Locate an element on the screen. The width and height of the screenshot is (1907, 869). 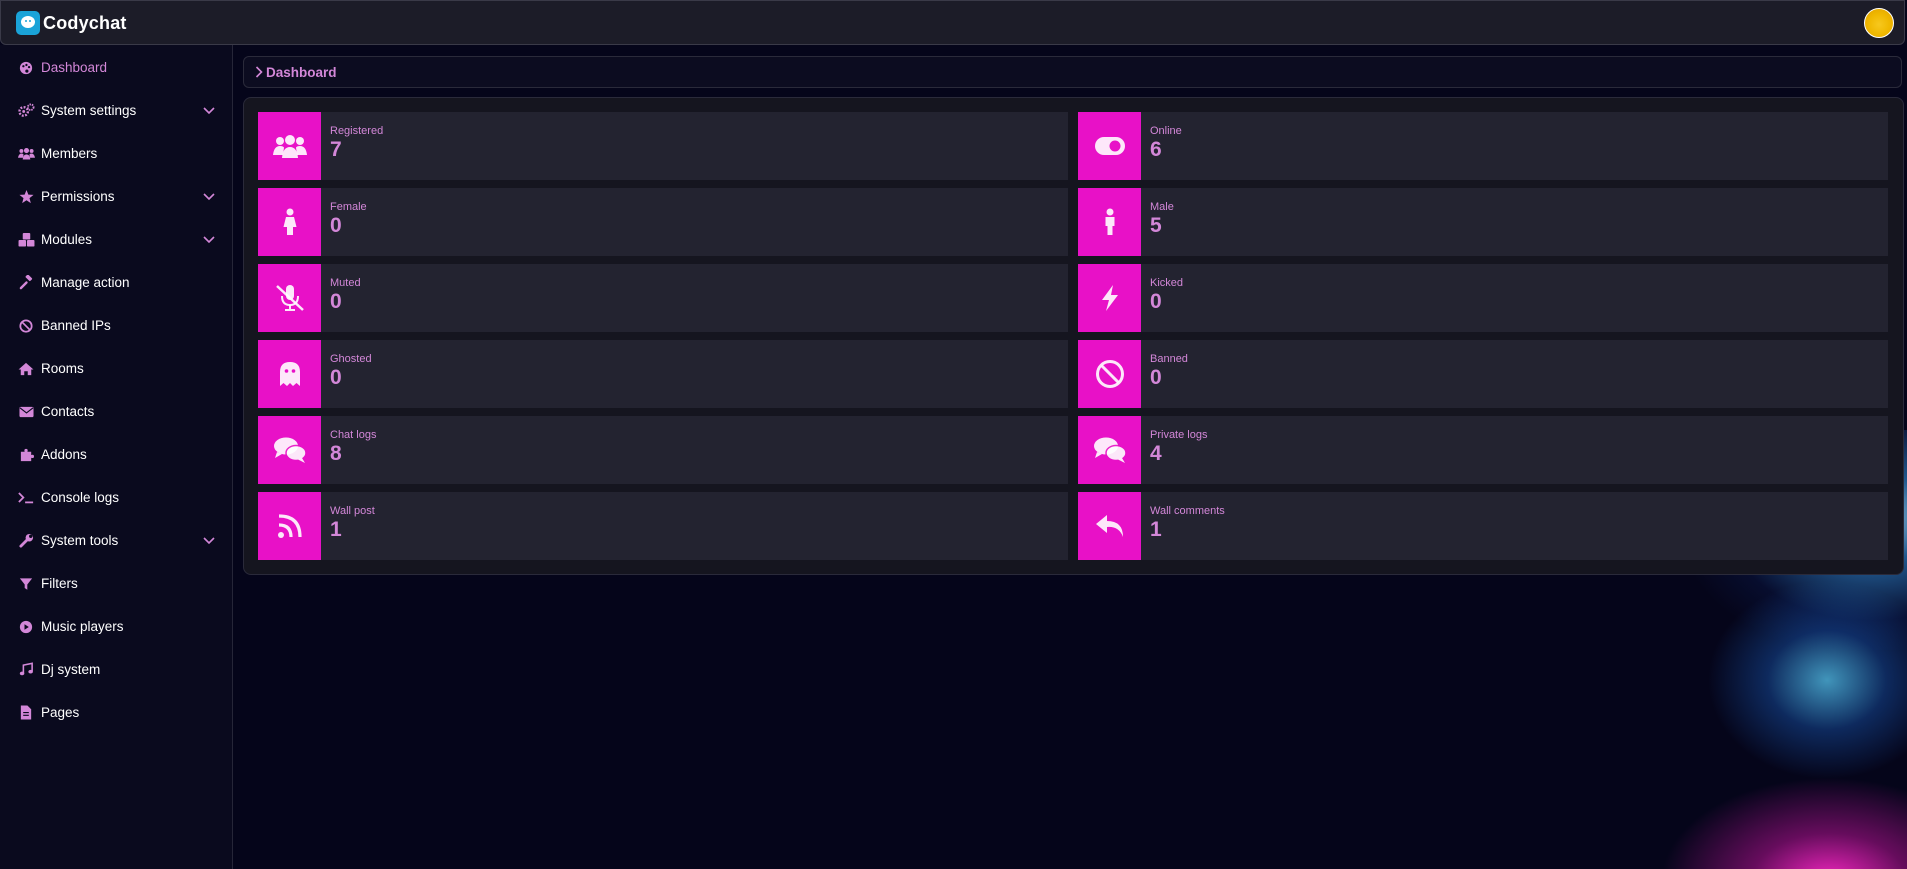
star-icon is located at coordinates (26, 197).